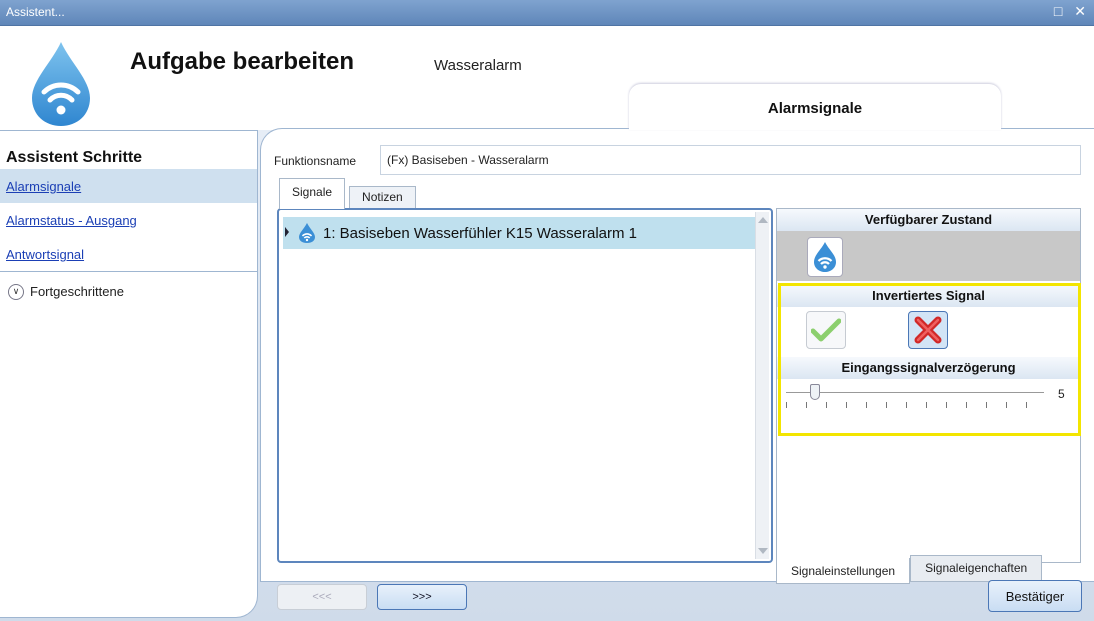 The width and height of the screenshot is (1094, 621). Describe the element at coordinates (478, 65) in the screenshot. I see `page-subtitle: Wasseralarm` at that location.